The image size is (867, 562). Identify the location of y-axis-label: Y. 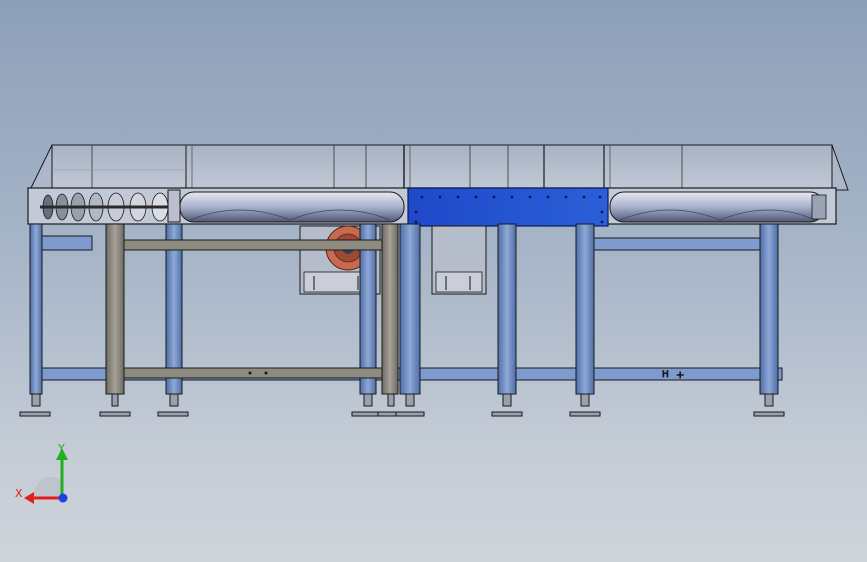
(61, 448).